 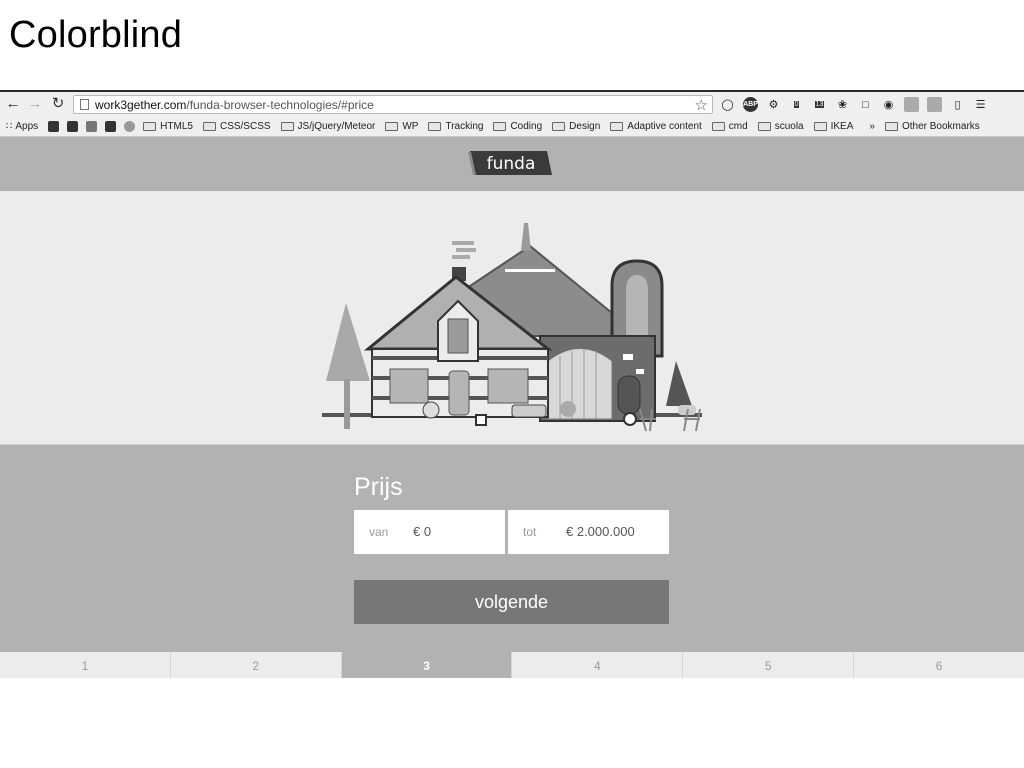 What do you see at coordinates (256, 665) in the screenshot?
I see `step-2: 2` at bounding box center [256, 665].